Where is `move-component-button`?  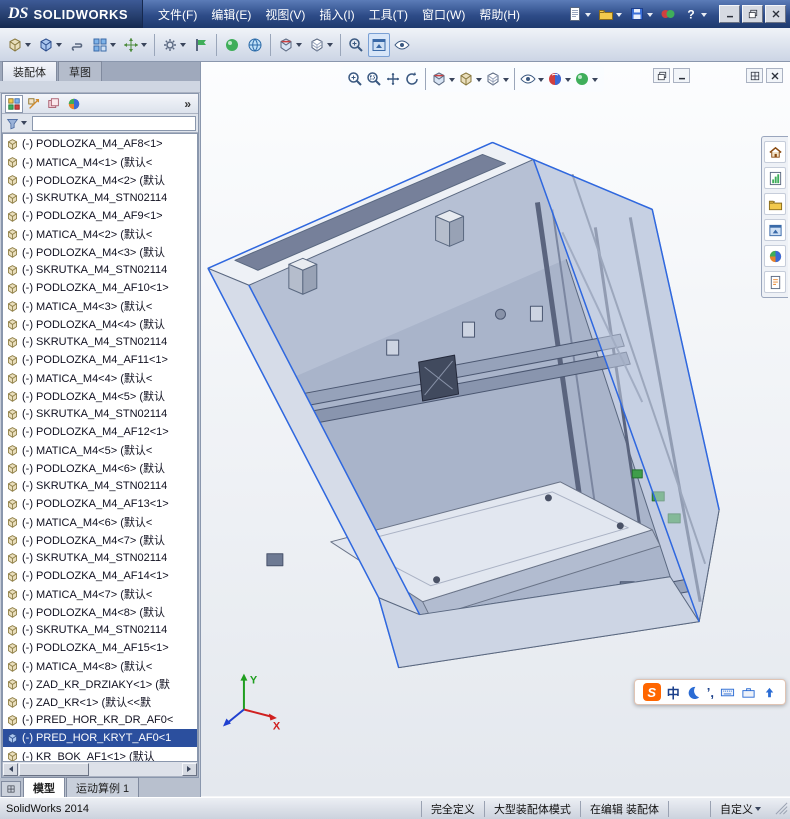
move-component-button is located at coordinates (135, 45).